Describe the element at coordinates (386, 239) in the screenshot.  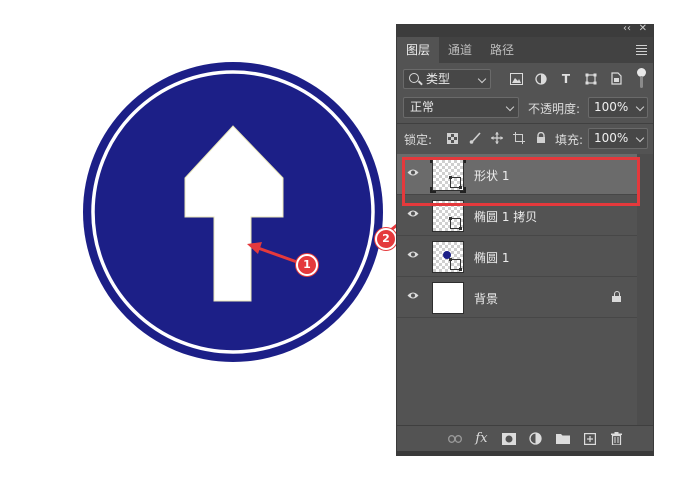
I see `callout-badge-2: 2` at that location.